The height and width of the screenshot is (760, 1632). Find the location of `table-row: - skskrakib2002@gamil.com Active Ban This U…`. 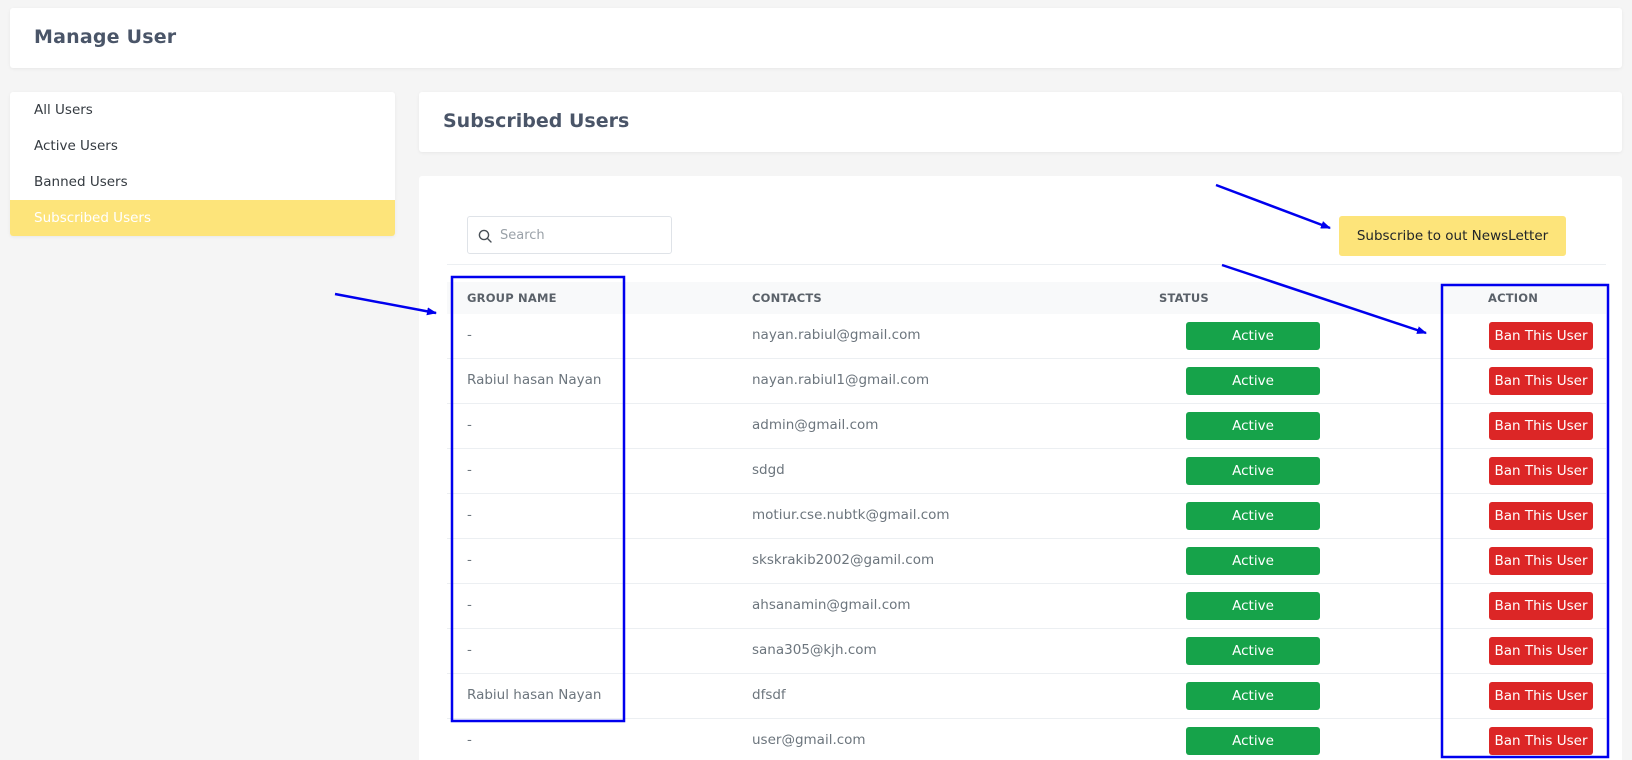

table-row: - skskrakib2002@gamil.com Active Ban This U… is located at coordinates (1026, 561).